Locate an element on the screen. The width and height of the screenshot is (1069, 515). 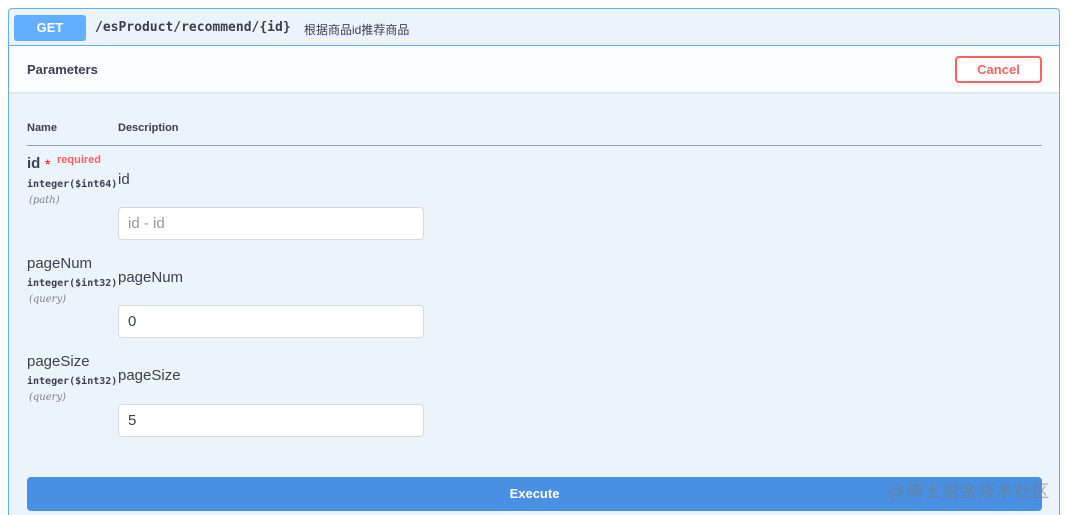
required-star: * is located at coordinates (48, 164).